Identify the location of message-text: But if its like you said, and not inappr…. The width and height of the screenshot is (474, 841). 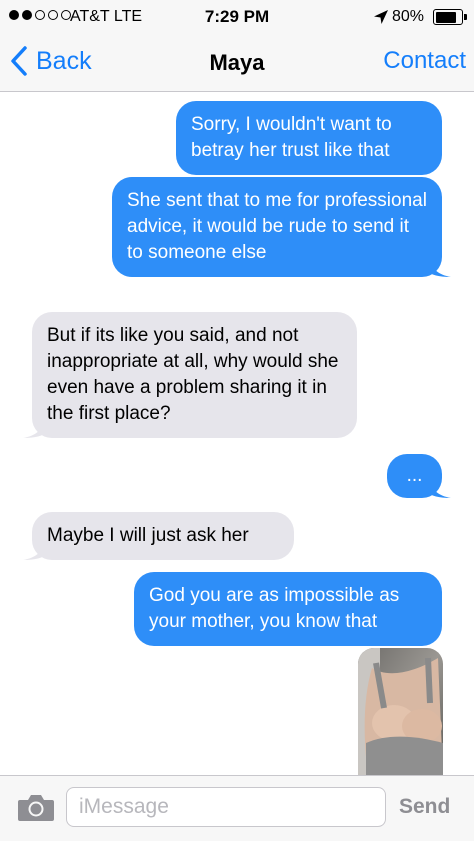
(193, 374).